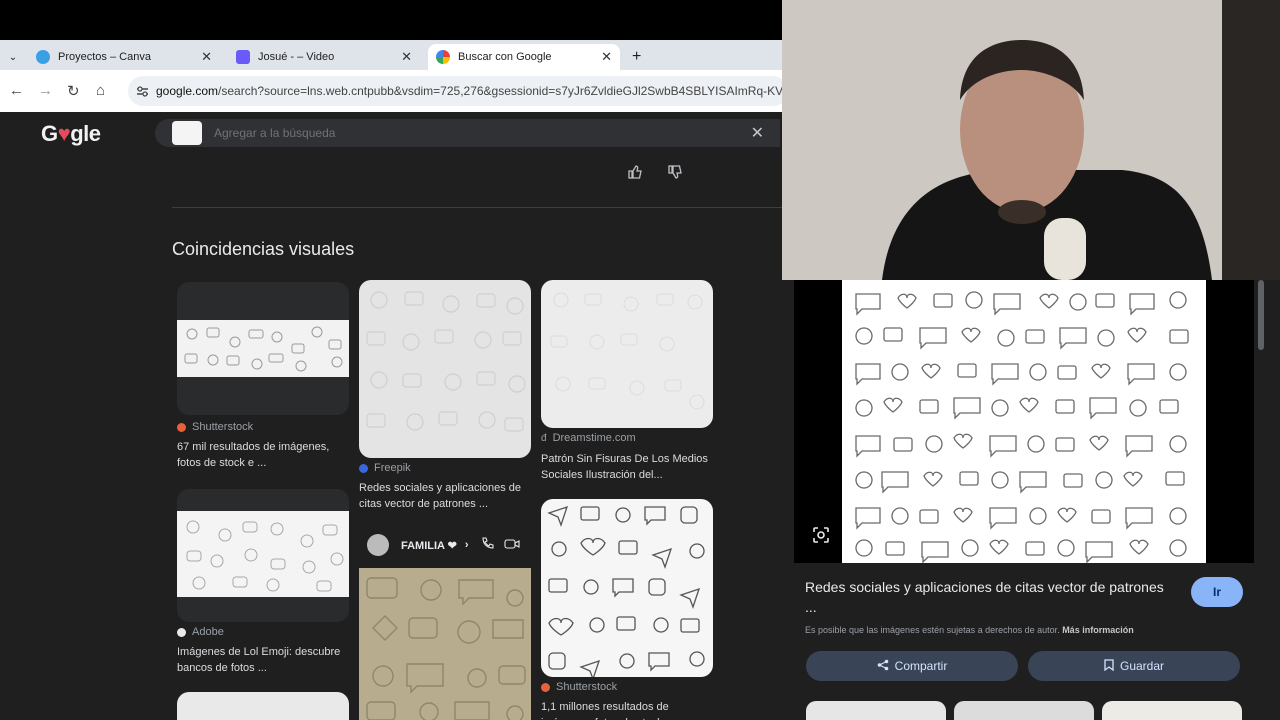  What do you see at coordinates (1142, 666) in the screenshot?
I see `save-label: Guardar` at bounding box center [1142, 666].